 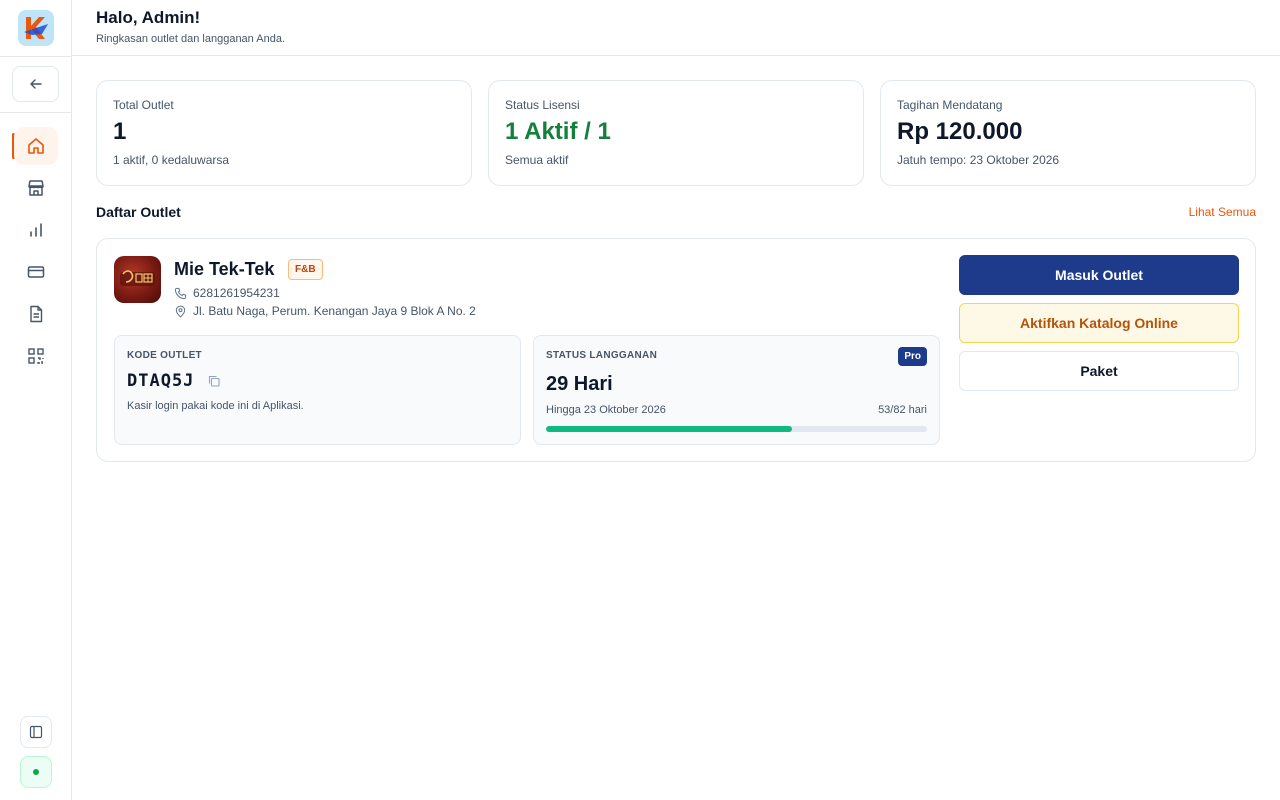 I want to click on sidebar-item-home, so click(x=36, y=146).